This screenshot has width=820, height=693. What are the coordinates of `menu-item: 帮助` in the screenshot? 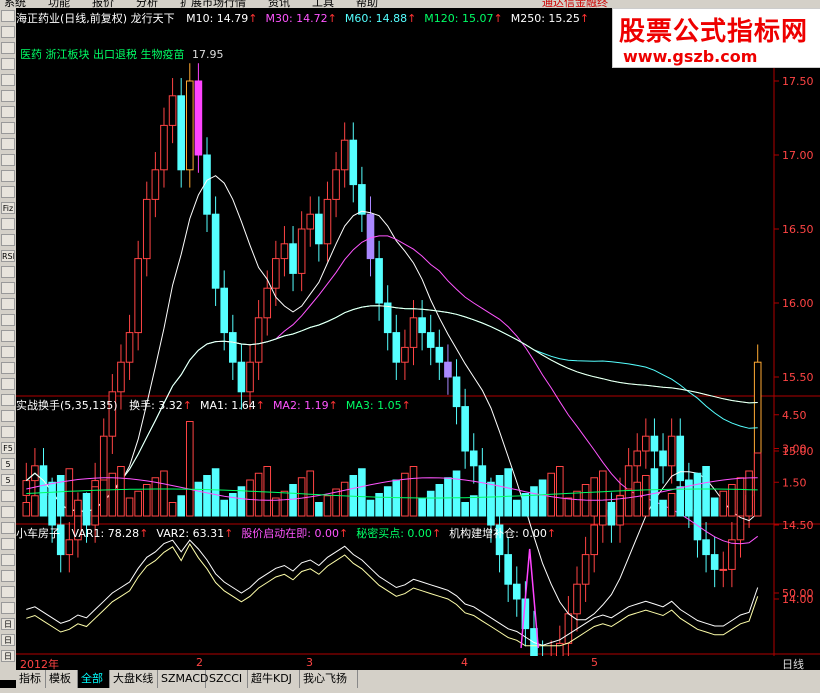 It's located at (367, 4).